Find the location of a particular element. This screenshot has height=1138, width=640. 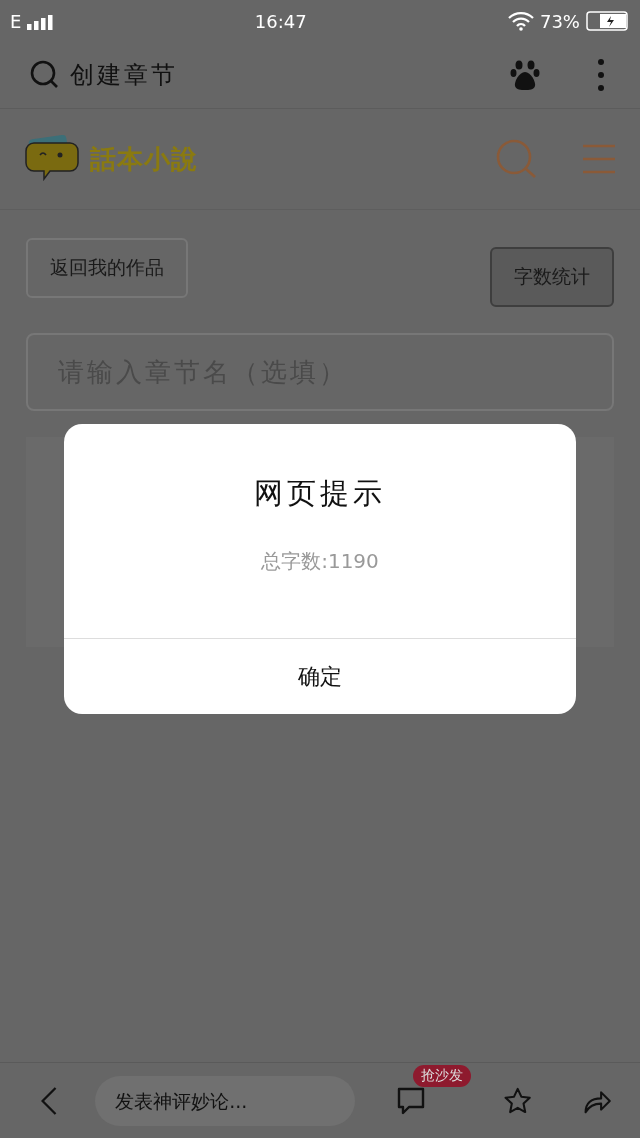

battery-icon is located at coordinates (608, 21).